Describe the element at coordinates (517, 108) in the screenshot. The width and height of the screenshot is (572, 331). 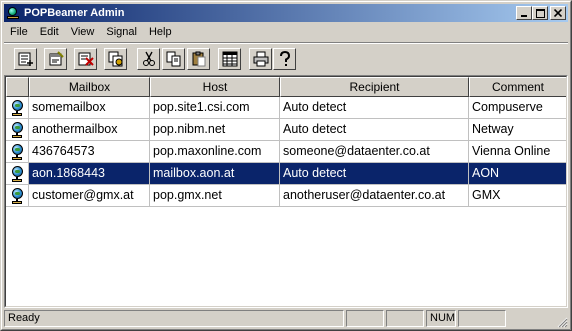
I see `cell-comment: Compuserve` at that location.